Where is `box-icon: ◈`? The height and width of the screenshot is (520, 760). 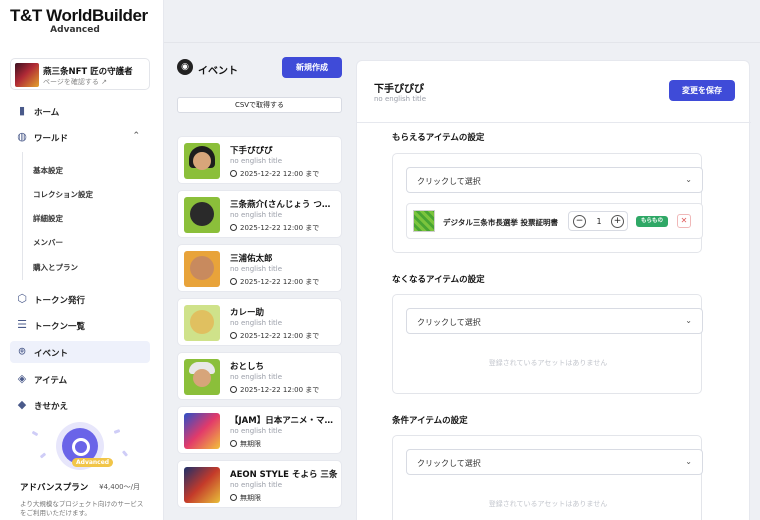 box-icon: ◈ is located at coordinates (22, 378).